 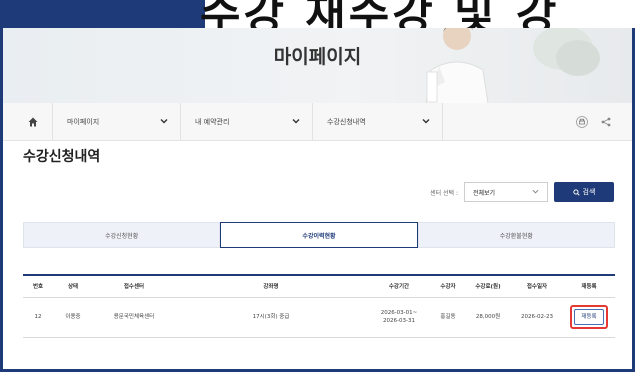 I want to click on center-select-value: 전체보기, so click(x=484, y=193).